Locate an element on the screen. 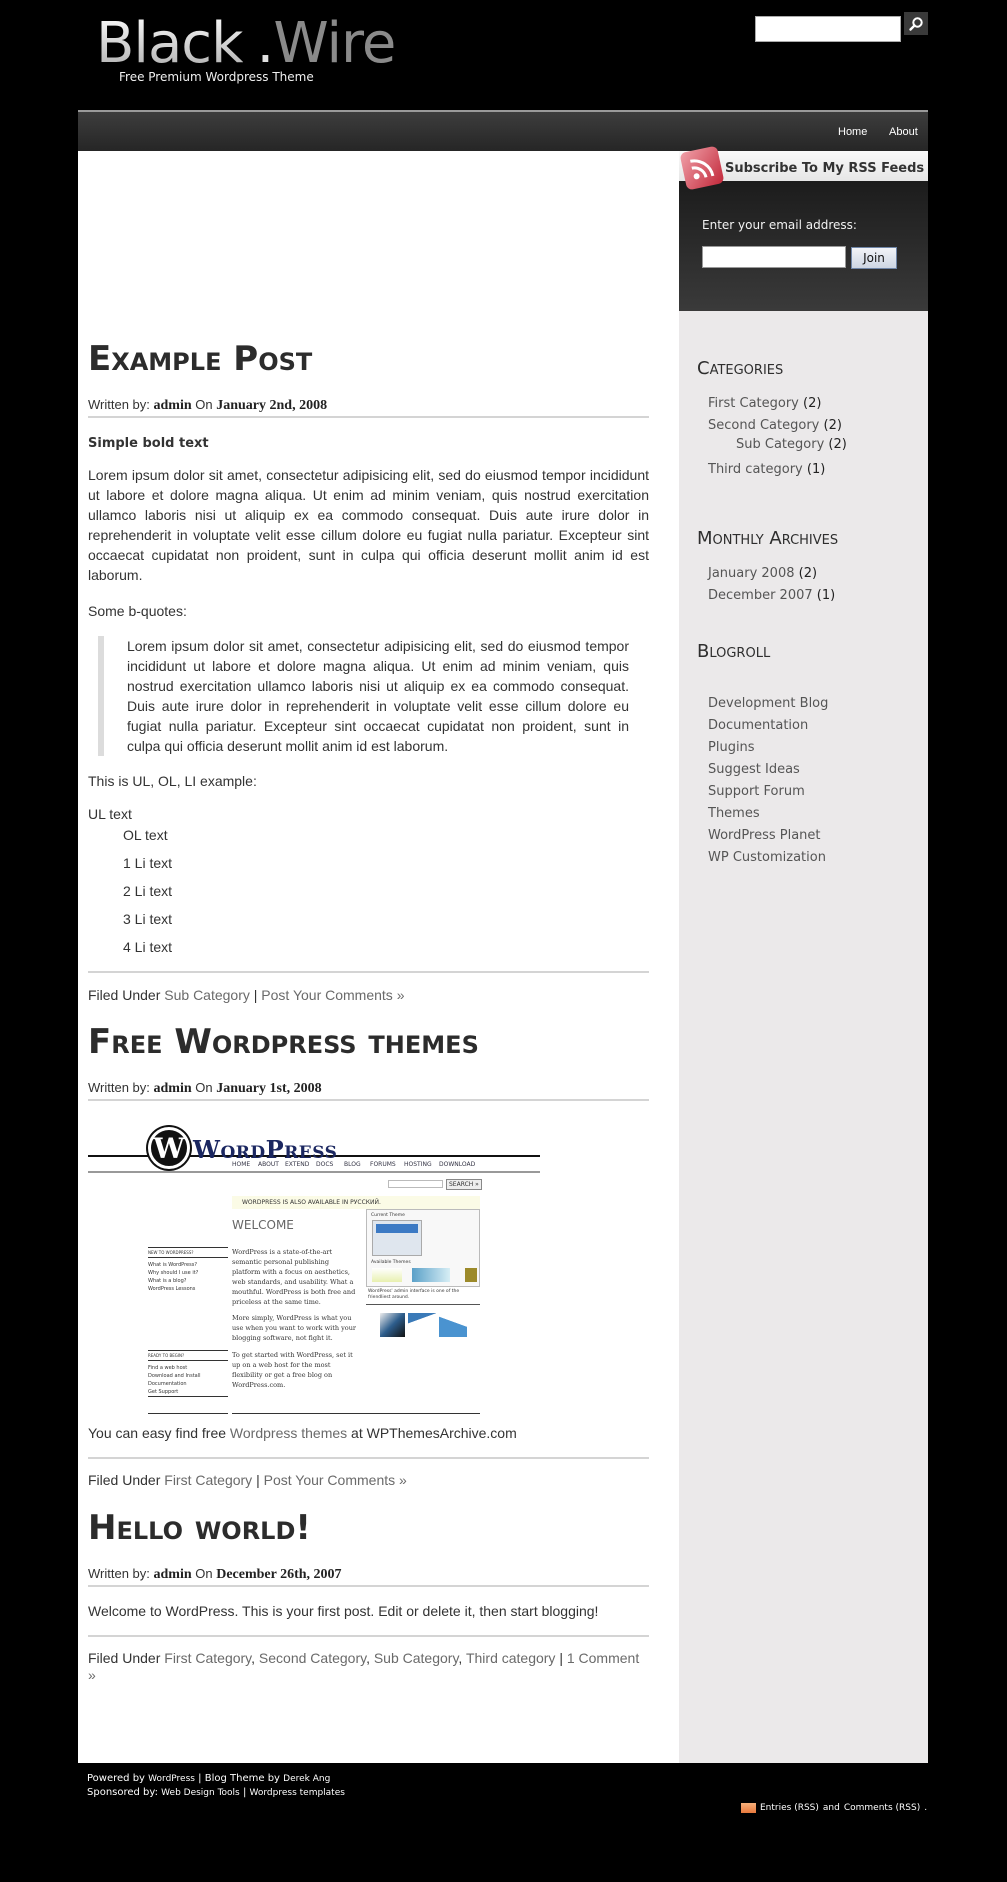 This screenshot has width=1007, height=1882. wordpress-themes-link: Wordpress themes is located at coordinates (288, 1433).